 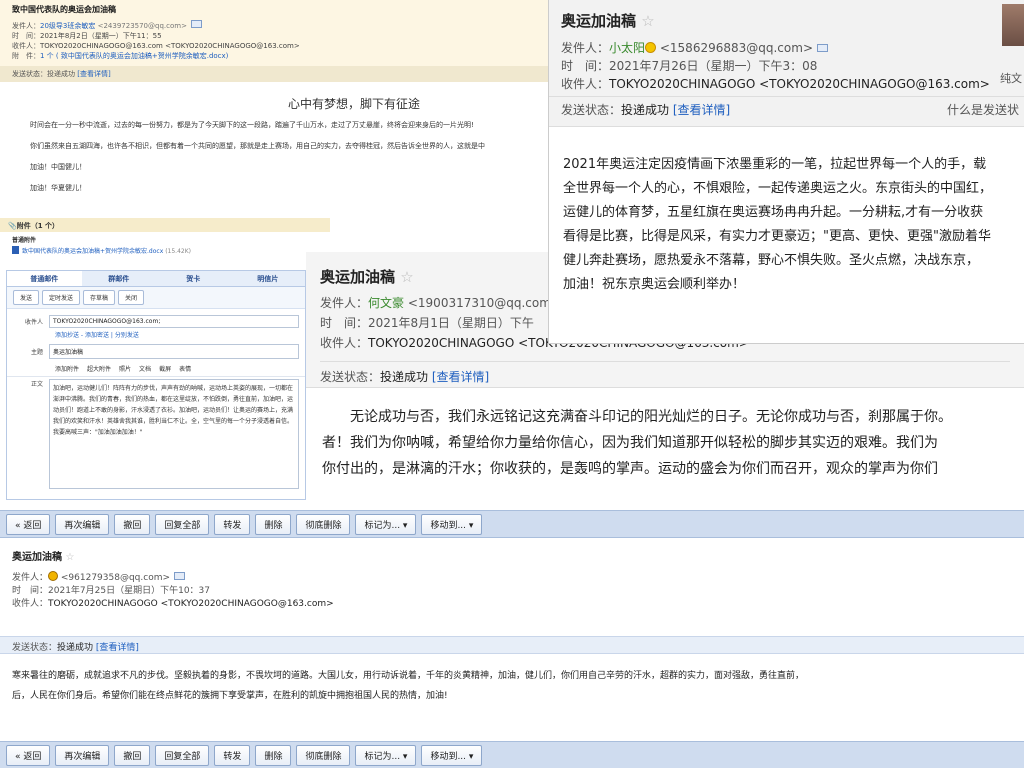 I want to click on large-attachment-button: 超大附件, so click(x=99, y=368).